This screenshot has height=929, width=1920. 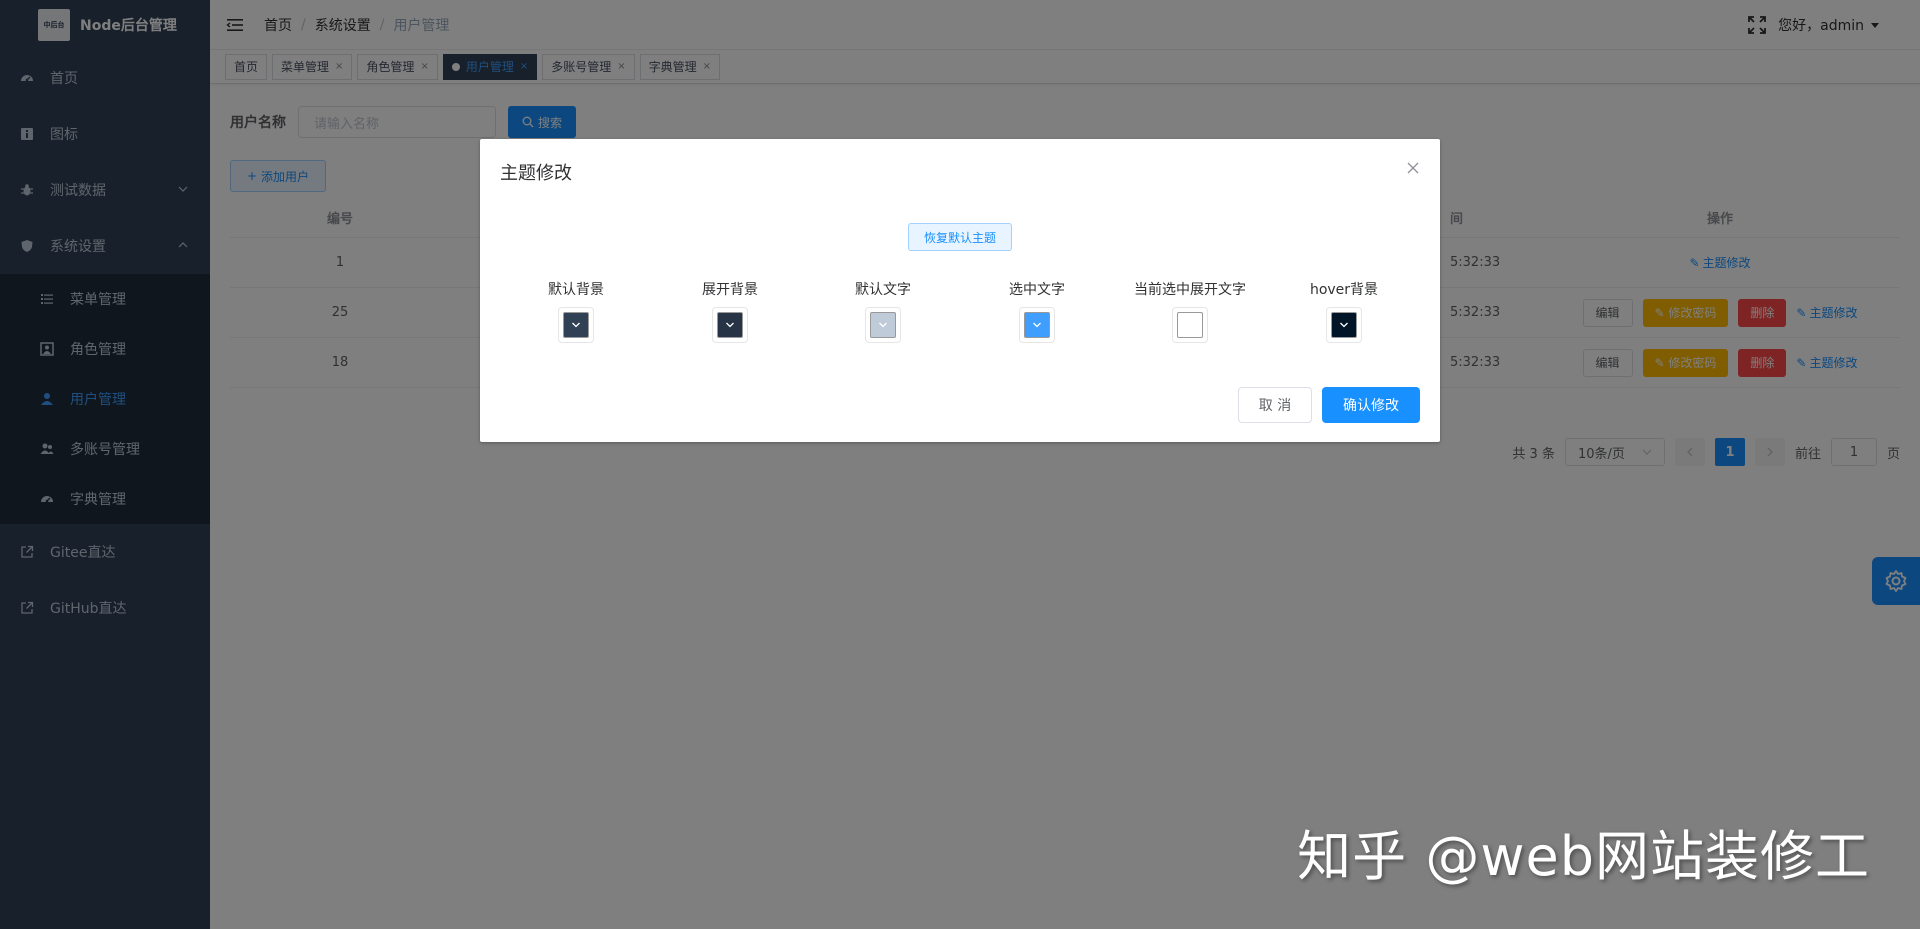 I want to click on picker-label: 当前选中展开文字, so click(x=1190, y=290).